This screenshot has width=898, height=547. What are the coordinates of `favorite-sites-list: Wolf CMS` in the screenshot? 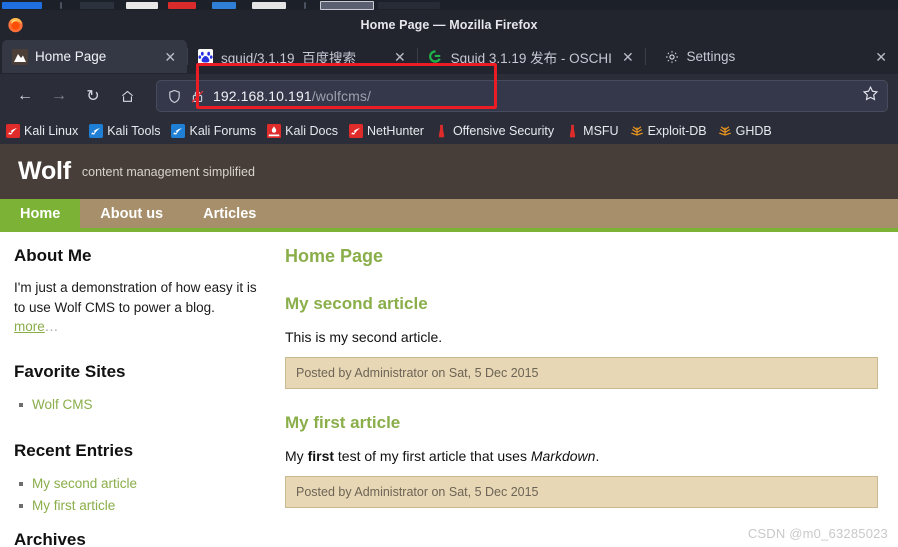 It's located at (135, 405).